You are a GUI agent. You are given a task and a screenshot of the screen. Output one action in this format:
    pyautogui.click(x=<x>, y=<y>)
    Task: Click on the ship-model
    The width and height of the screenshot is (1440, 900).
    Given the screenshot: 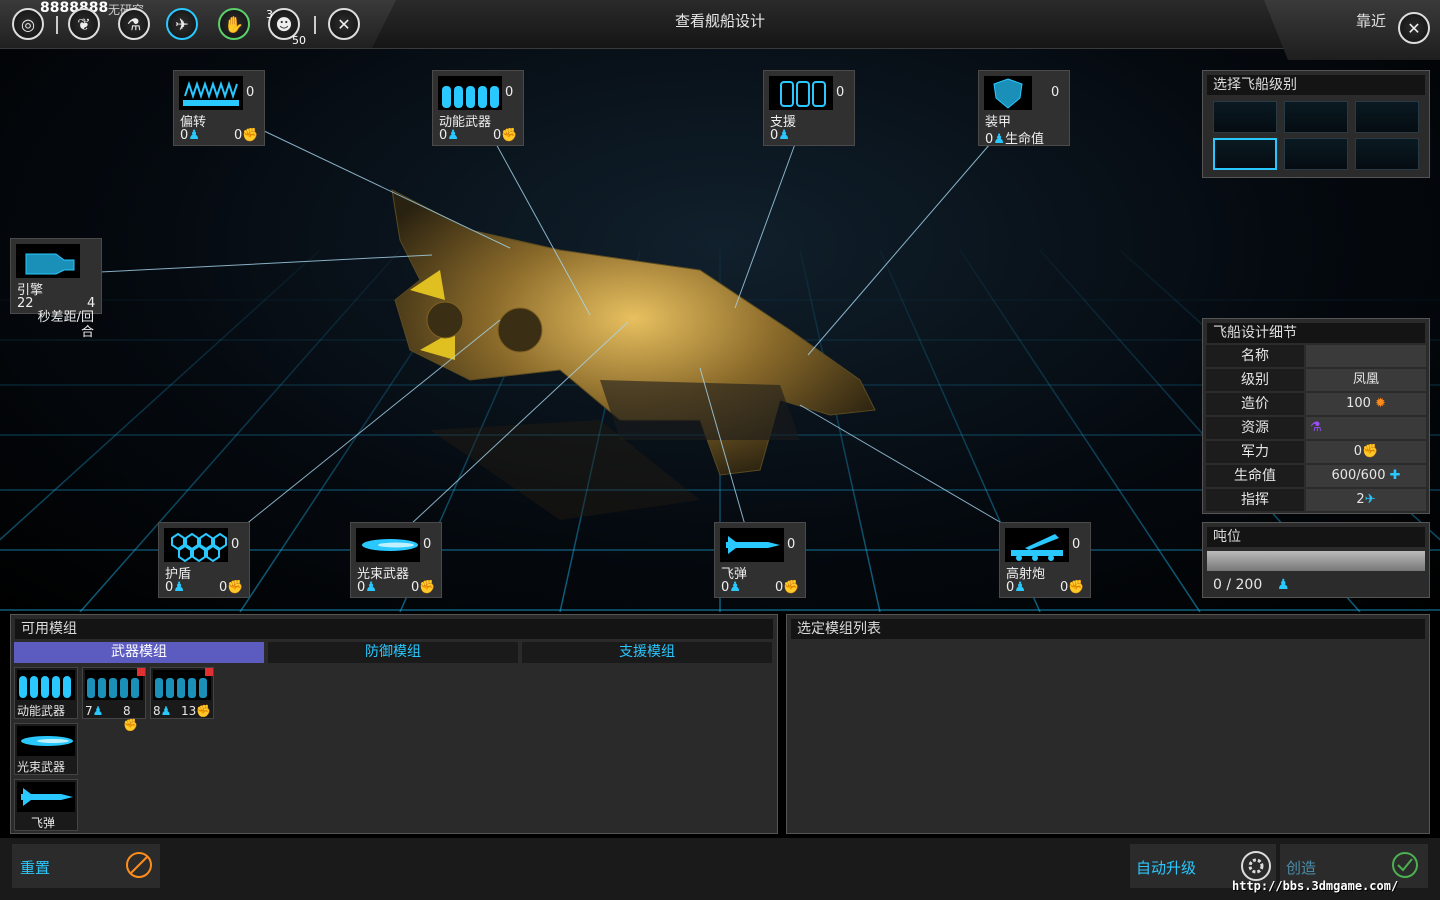 What is the action you would take?
    pyautogui.click(x=633, y=354)
    